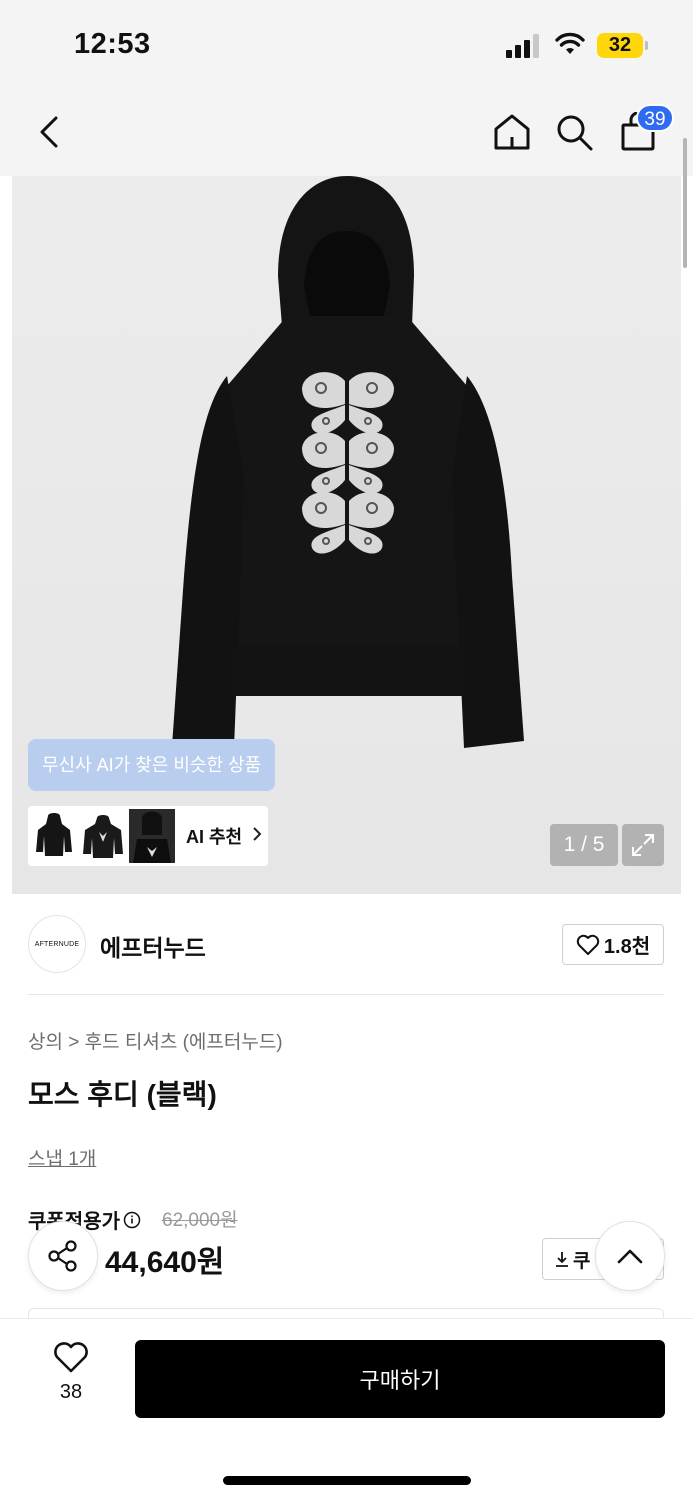 This screenshot has width=693, height=1500. I want to click on top-nav-bar, so click(346, 134).